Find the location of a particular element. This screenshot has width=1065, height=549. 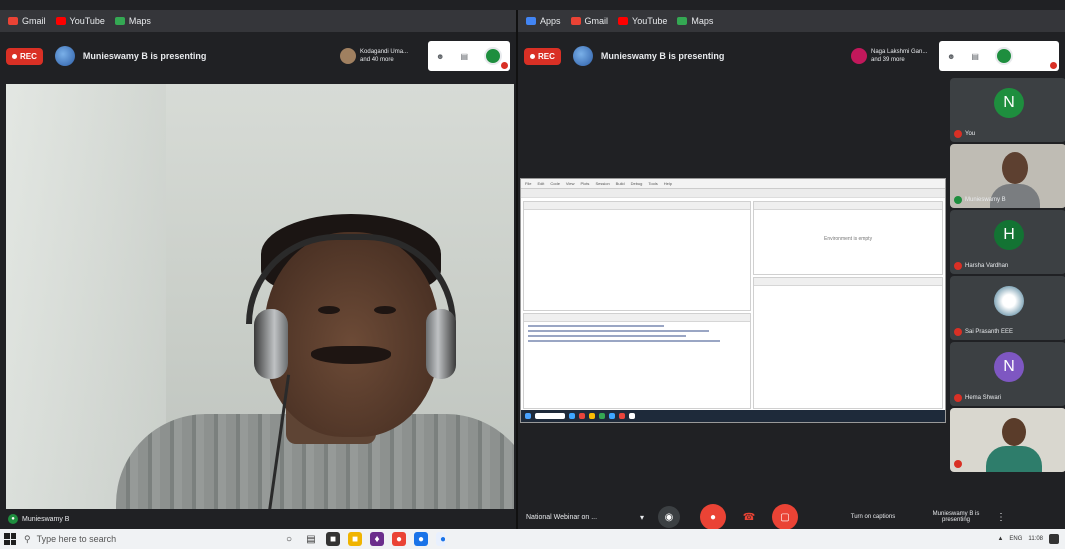

tile-initial: H is located at coordinates (1009, 235).